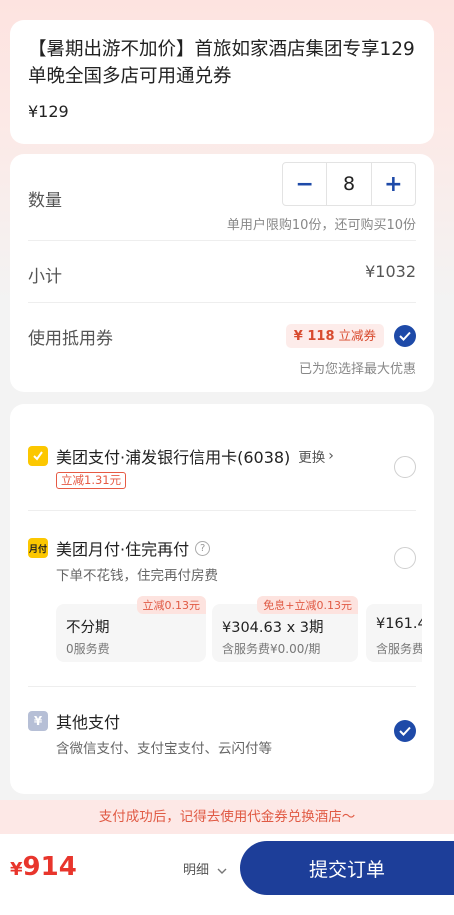 Image resolution: width=454 pixels, height=915 pixels. What do you see at coordinates (173, 457) in the screenshot?
I see `payment-option-name: 美团支付·浦发银行信用卡(6038)` at bounding box center [173, 457].